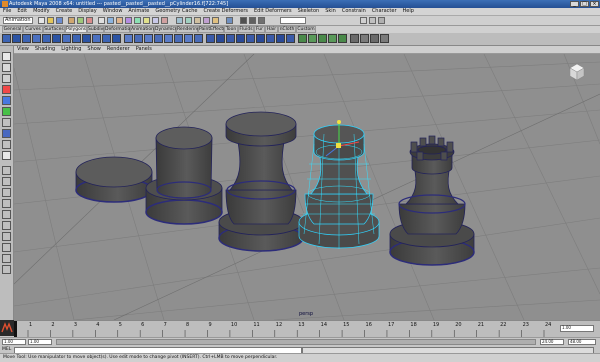 This screenshot has width=600, height=362. Describe the element at coordinates (50, 20) in the screenshot. I see `open-scene-icon` at that location.